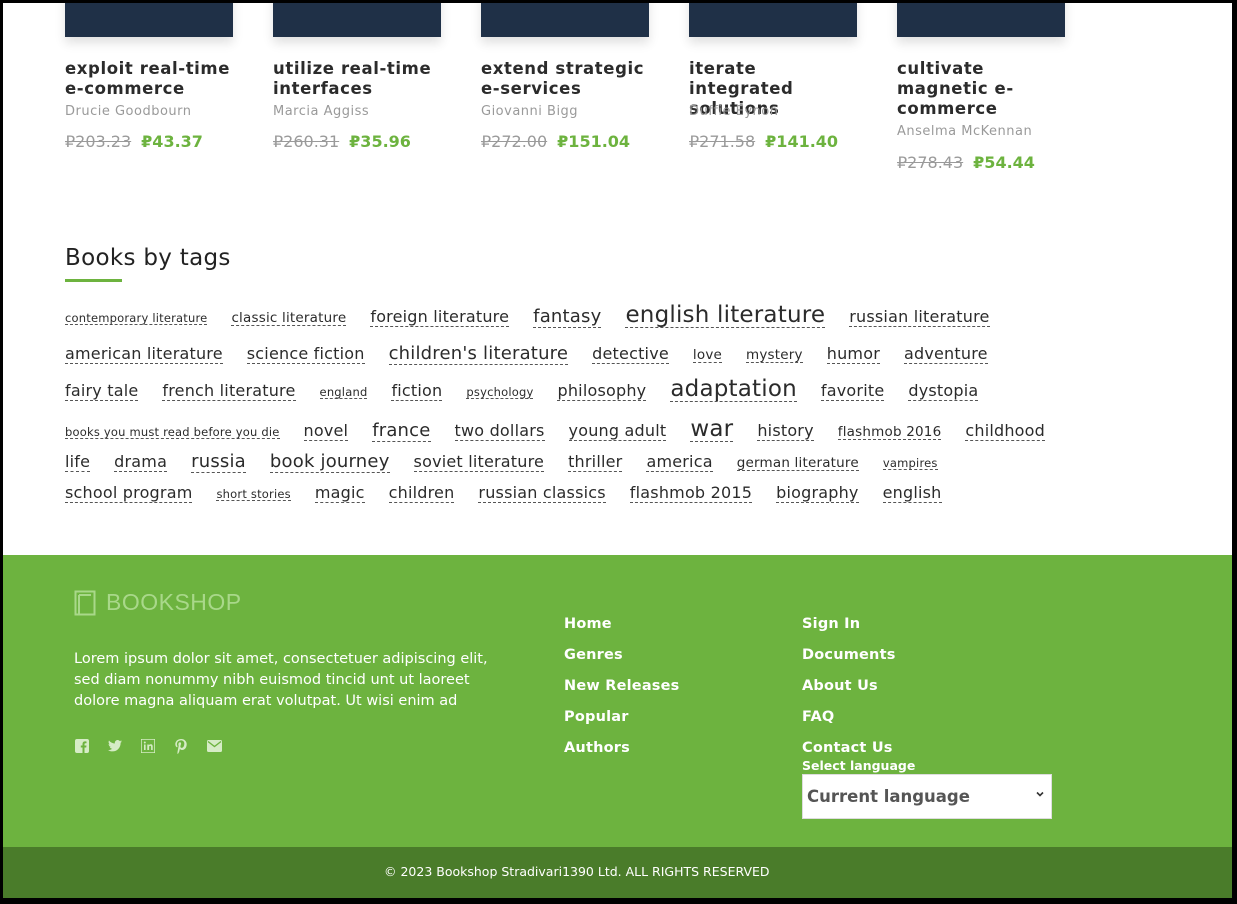 The height and width of the screenshot is (904, 1237). I want to click on tag-link: contemporary literature, so click(136, 319).